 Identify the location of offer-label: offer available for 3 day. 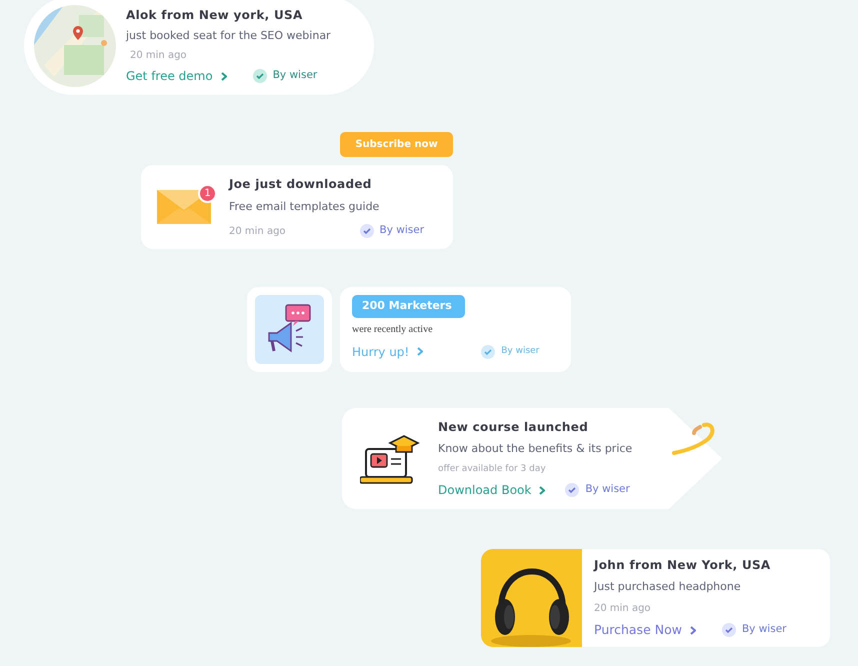
(492, 469).